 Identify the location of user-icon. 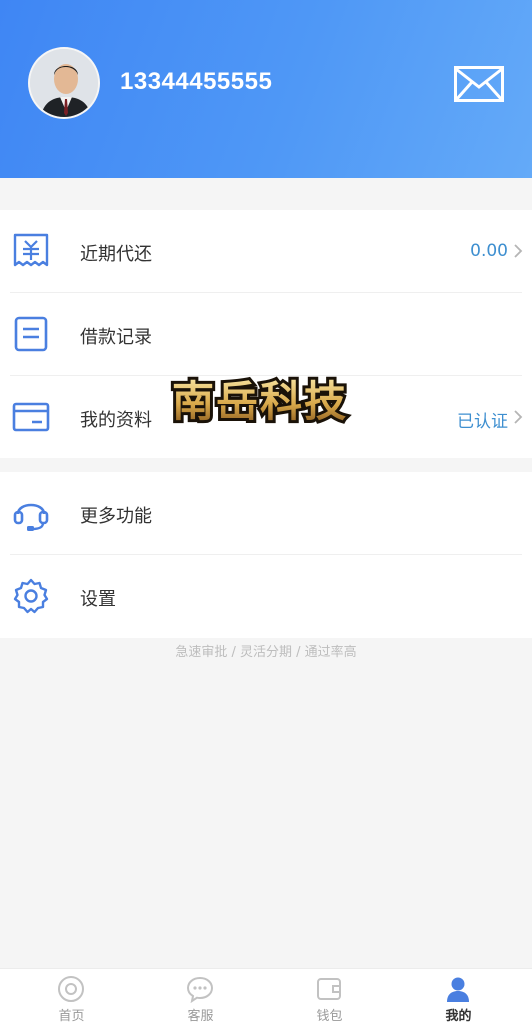
(458, 989).